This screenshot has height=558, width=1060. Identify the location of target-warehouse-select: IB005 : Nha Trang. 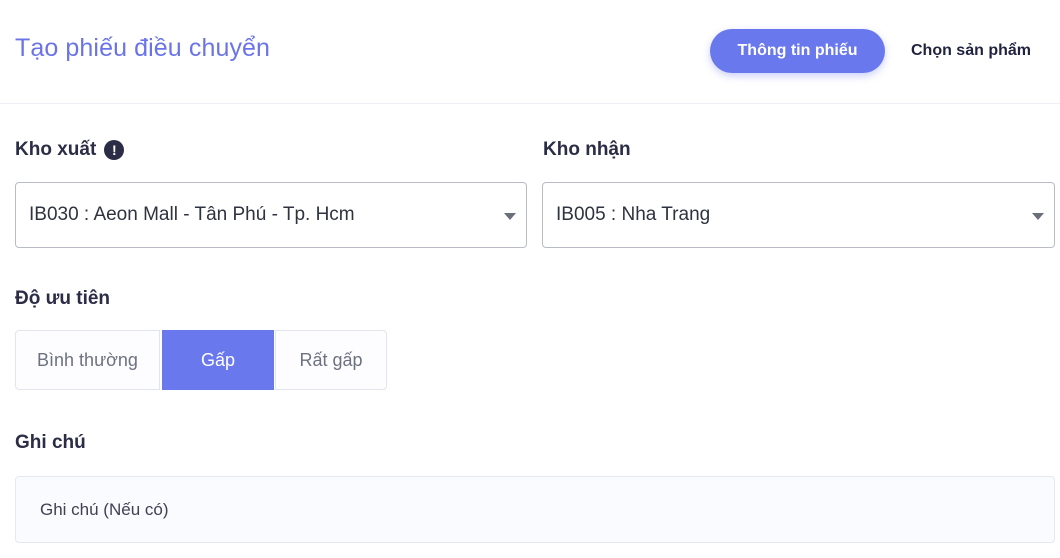
(798, 215).